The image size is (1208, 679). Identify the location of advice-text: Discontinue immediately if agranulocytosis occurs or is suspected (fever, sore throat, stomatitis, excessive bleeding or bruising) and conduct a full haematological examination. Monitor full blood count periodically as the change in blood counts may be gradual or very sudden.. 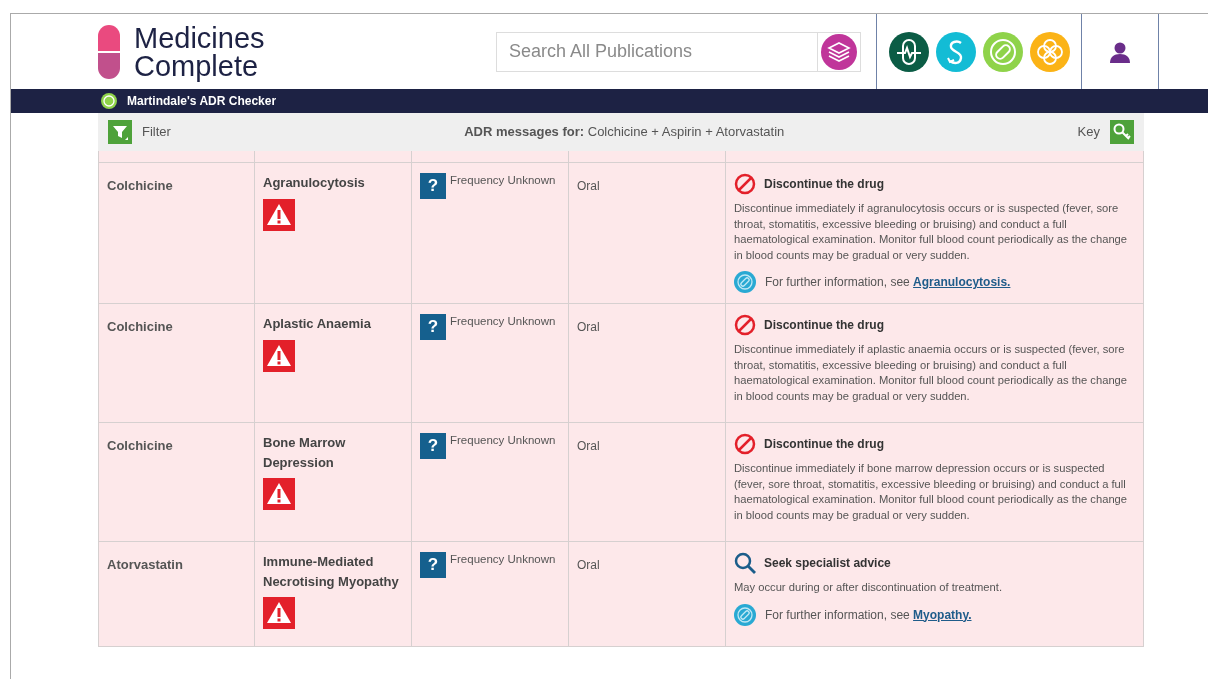
(931, 232).